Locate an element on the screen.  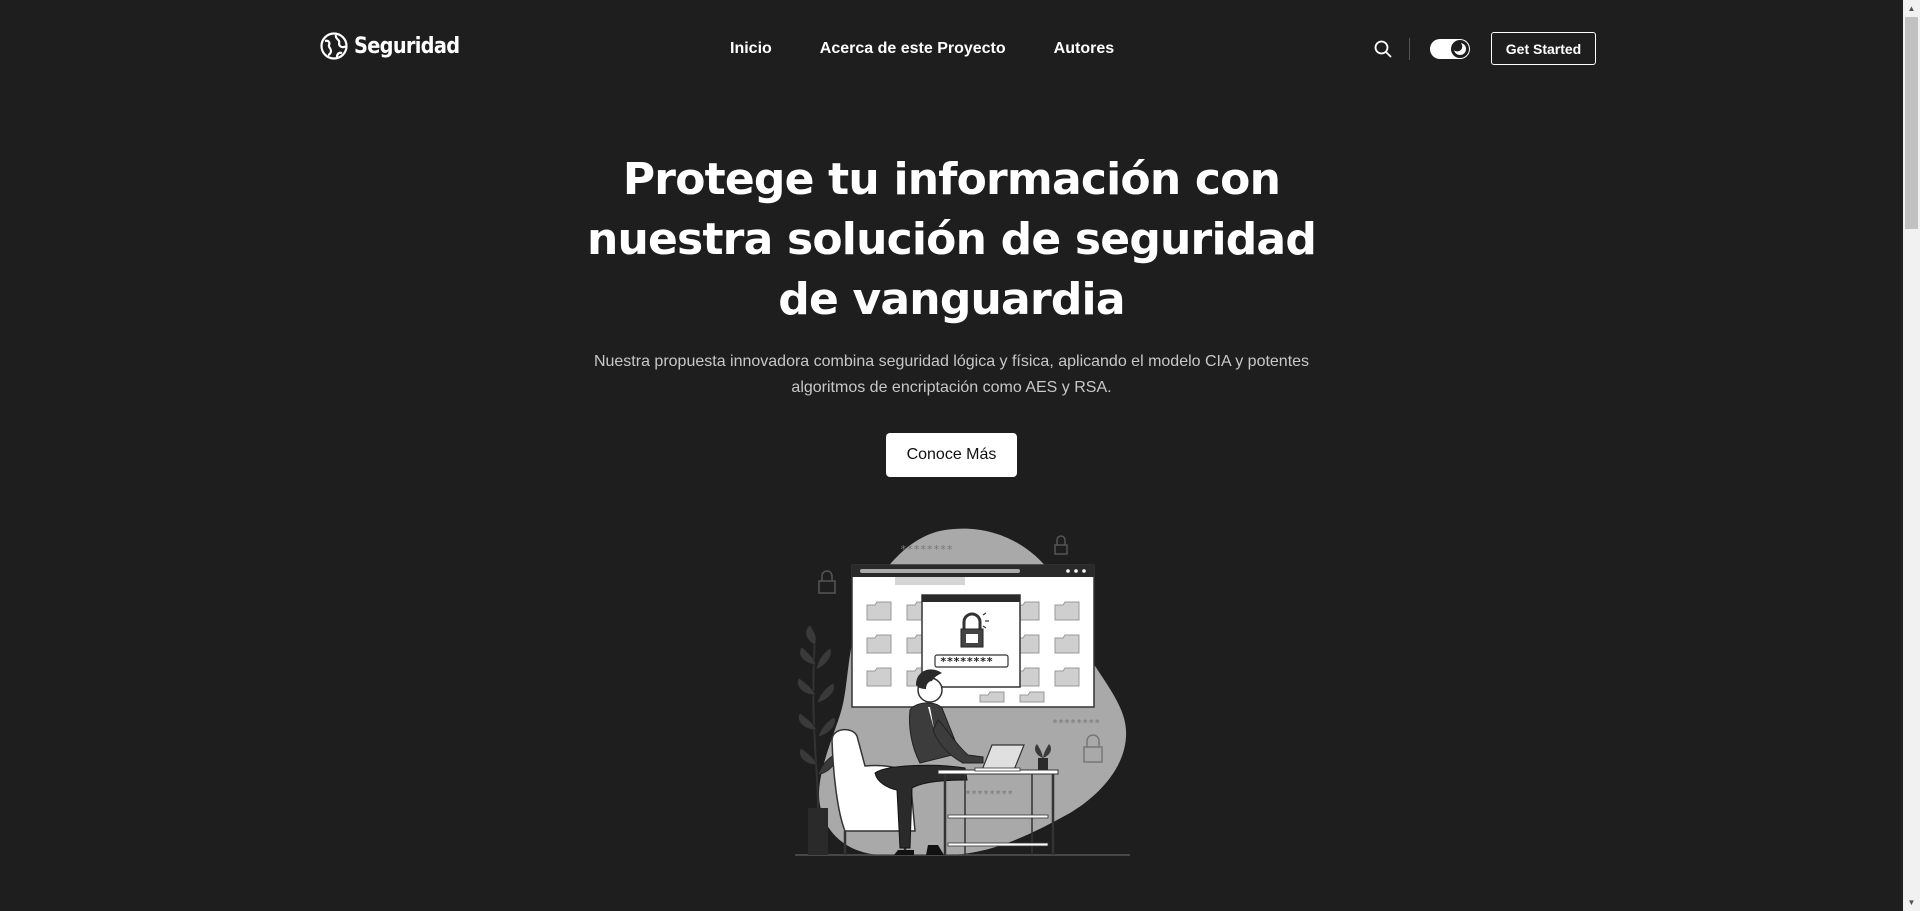
password-mask-right: ******** is located at coordinates (1076, 723).